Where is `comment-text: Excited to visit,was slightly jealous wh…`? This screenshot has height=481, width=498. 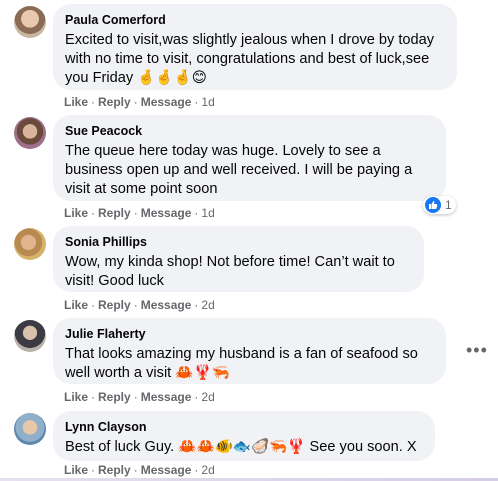 comment-text: Excited to visit,was slightly jealous wh… is located at coordinates (250, 59).